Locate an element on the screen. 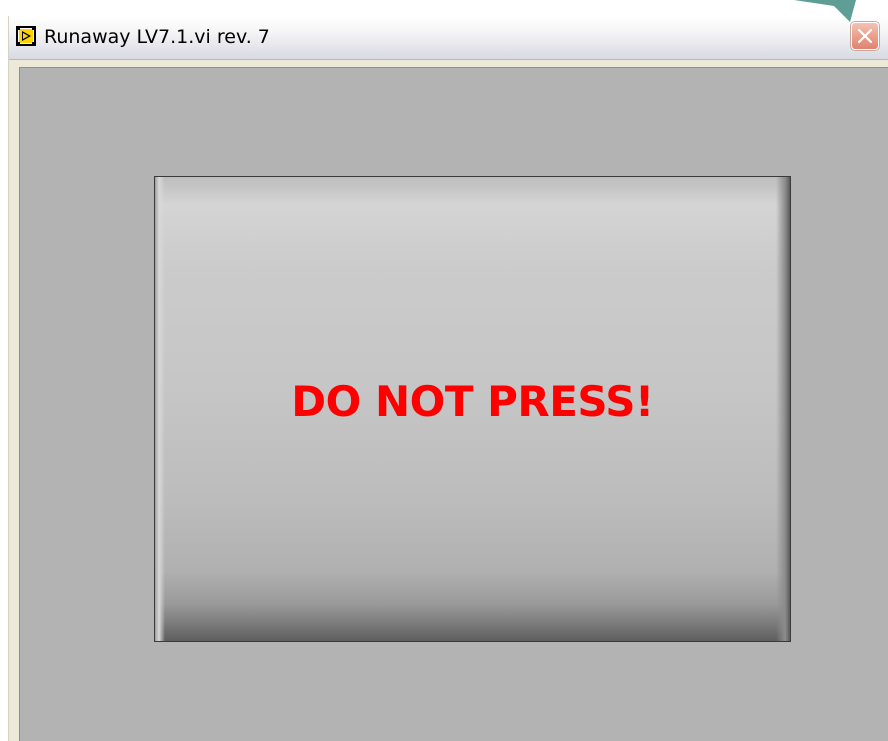  do-not-press-label: DO NOT PRESS! is located at coordinates (472, 401).